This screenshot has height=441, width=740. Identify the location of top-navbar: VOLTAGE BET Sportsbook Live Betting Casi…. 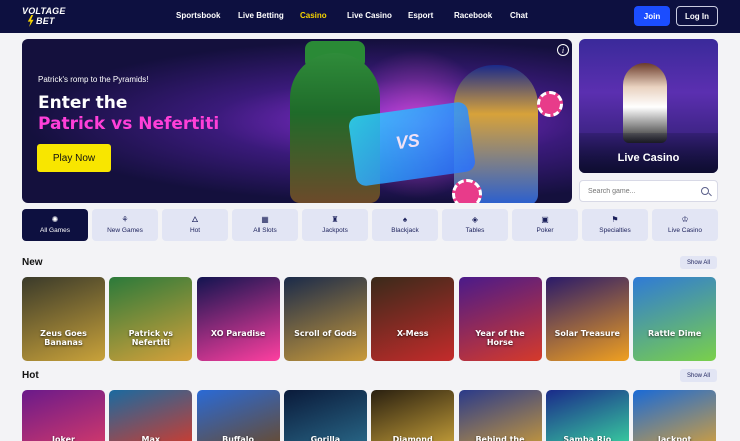
(370, 16).